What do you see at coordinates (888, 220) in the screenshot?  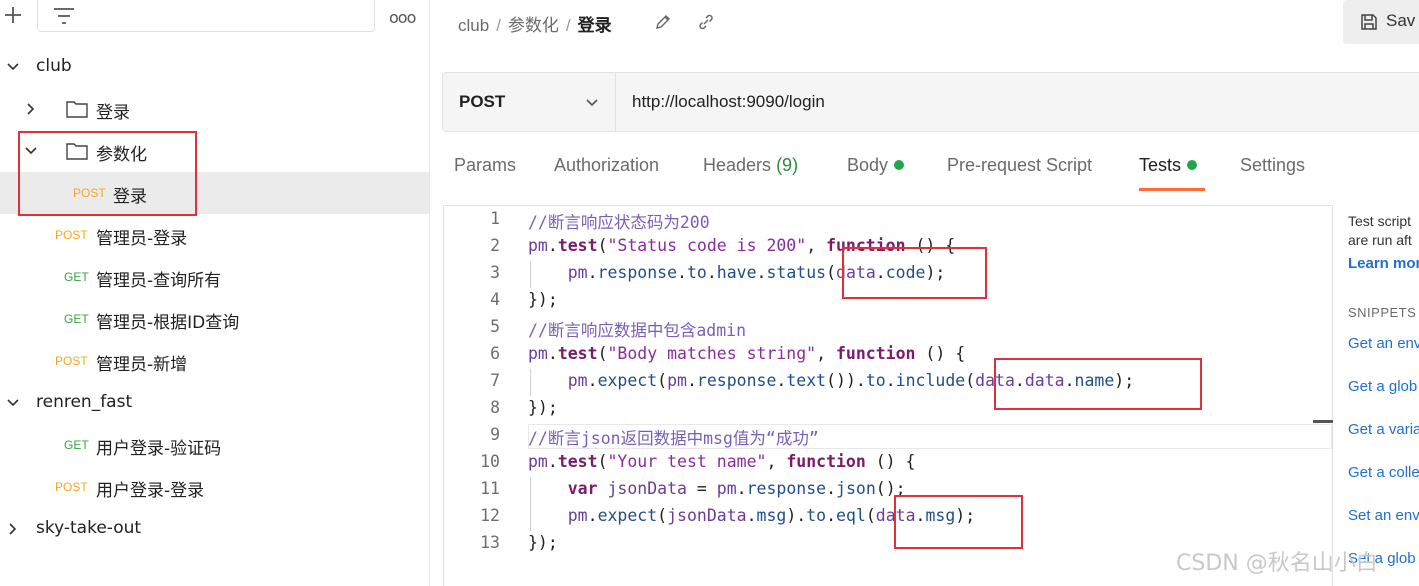 I see `code-line: 1 //断言响应状态码为200` at bounding box center [888, 220].